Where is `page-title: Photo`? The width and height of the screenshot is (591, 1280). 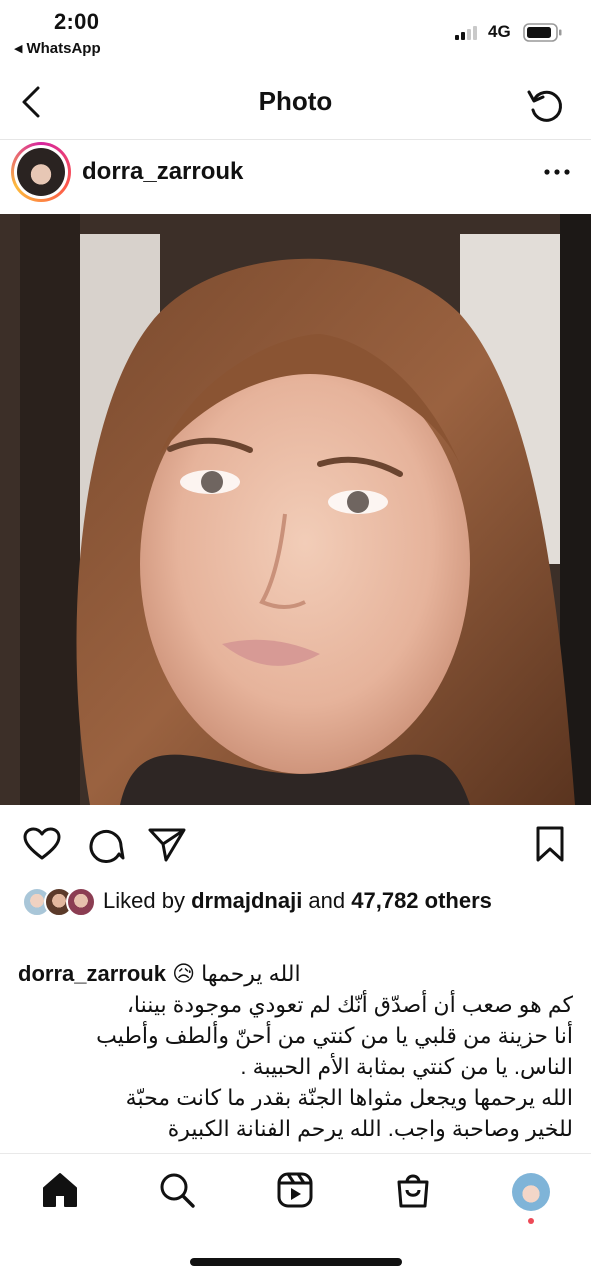 page-title: Photo is located at coordinates (295, 101).